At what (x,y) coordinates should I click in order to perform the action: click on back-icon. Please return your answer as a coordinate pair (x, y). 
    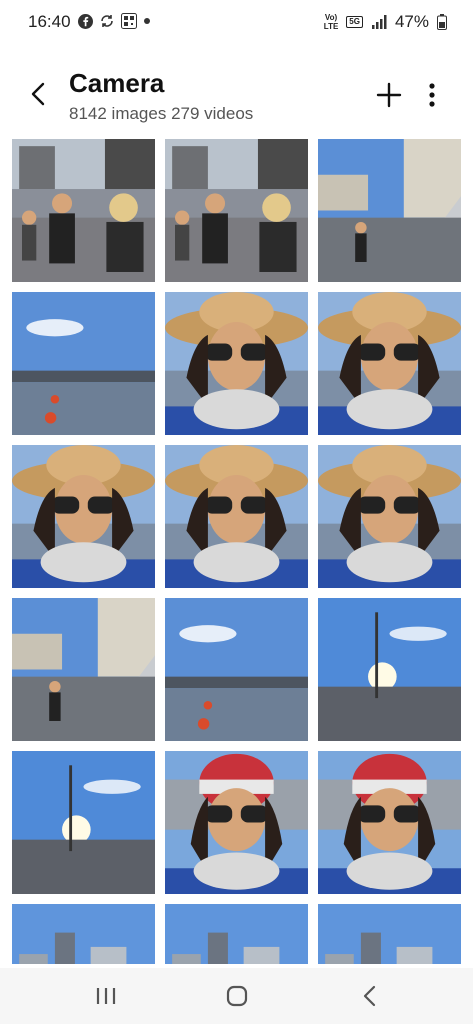
    Looking at the image, I should click on (369, 996).